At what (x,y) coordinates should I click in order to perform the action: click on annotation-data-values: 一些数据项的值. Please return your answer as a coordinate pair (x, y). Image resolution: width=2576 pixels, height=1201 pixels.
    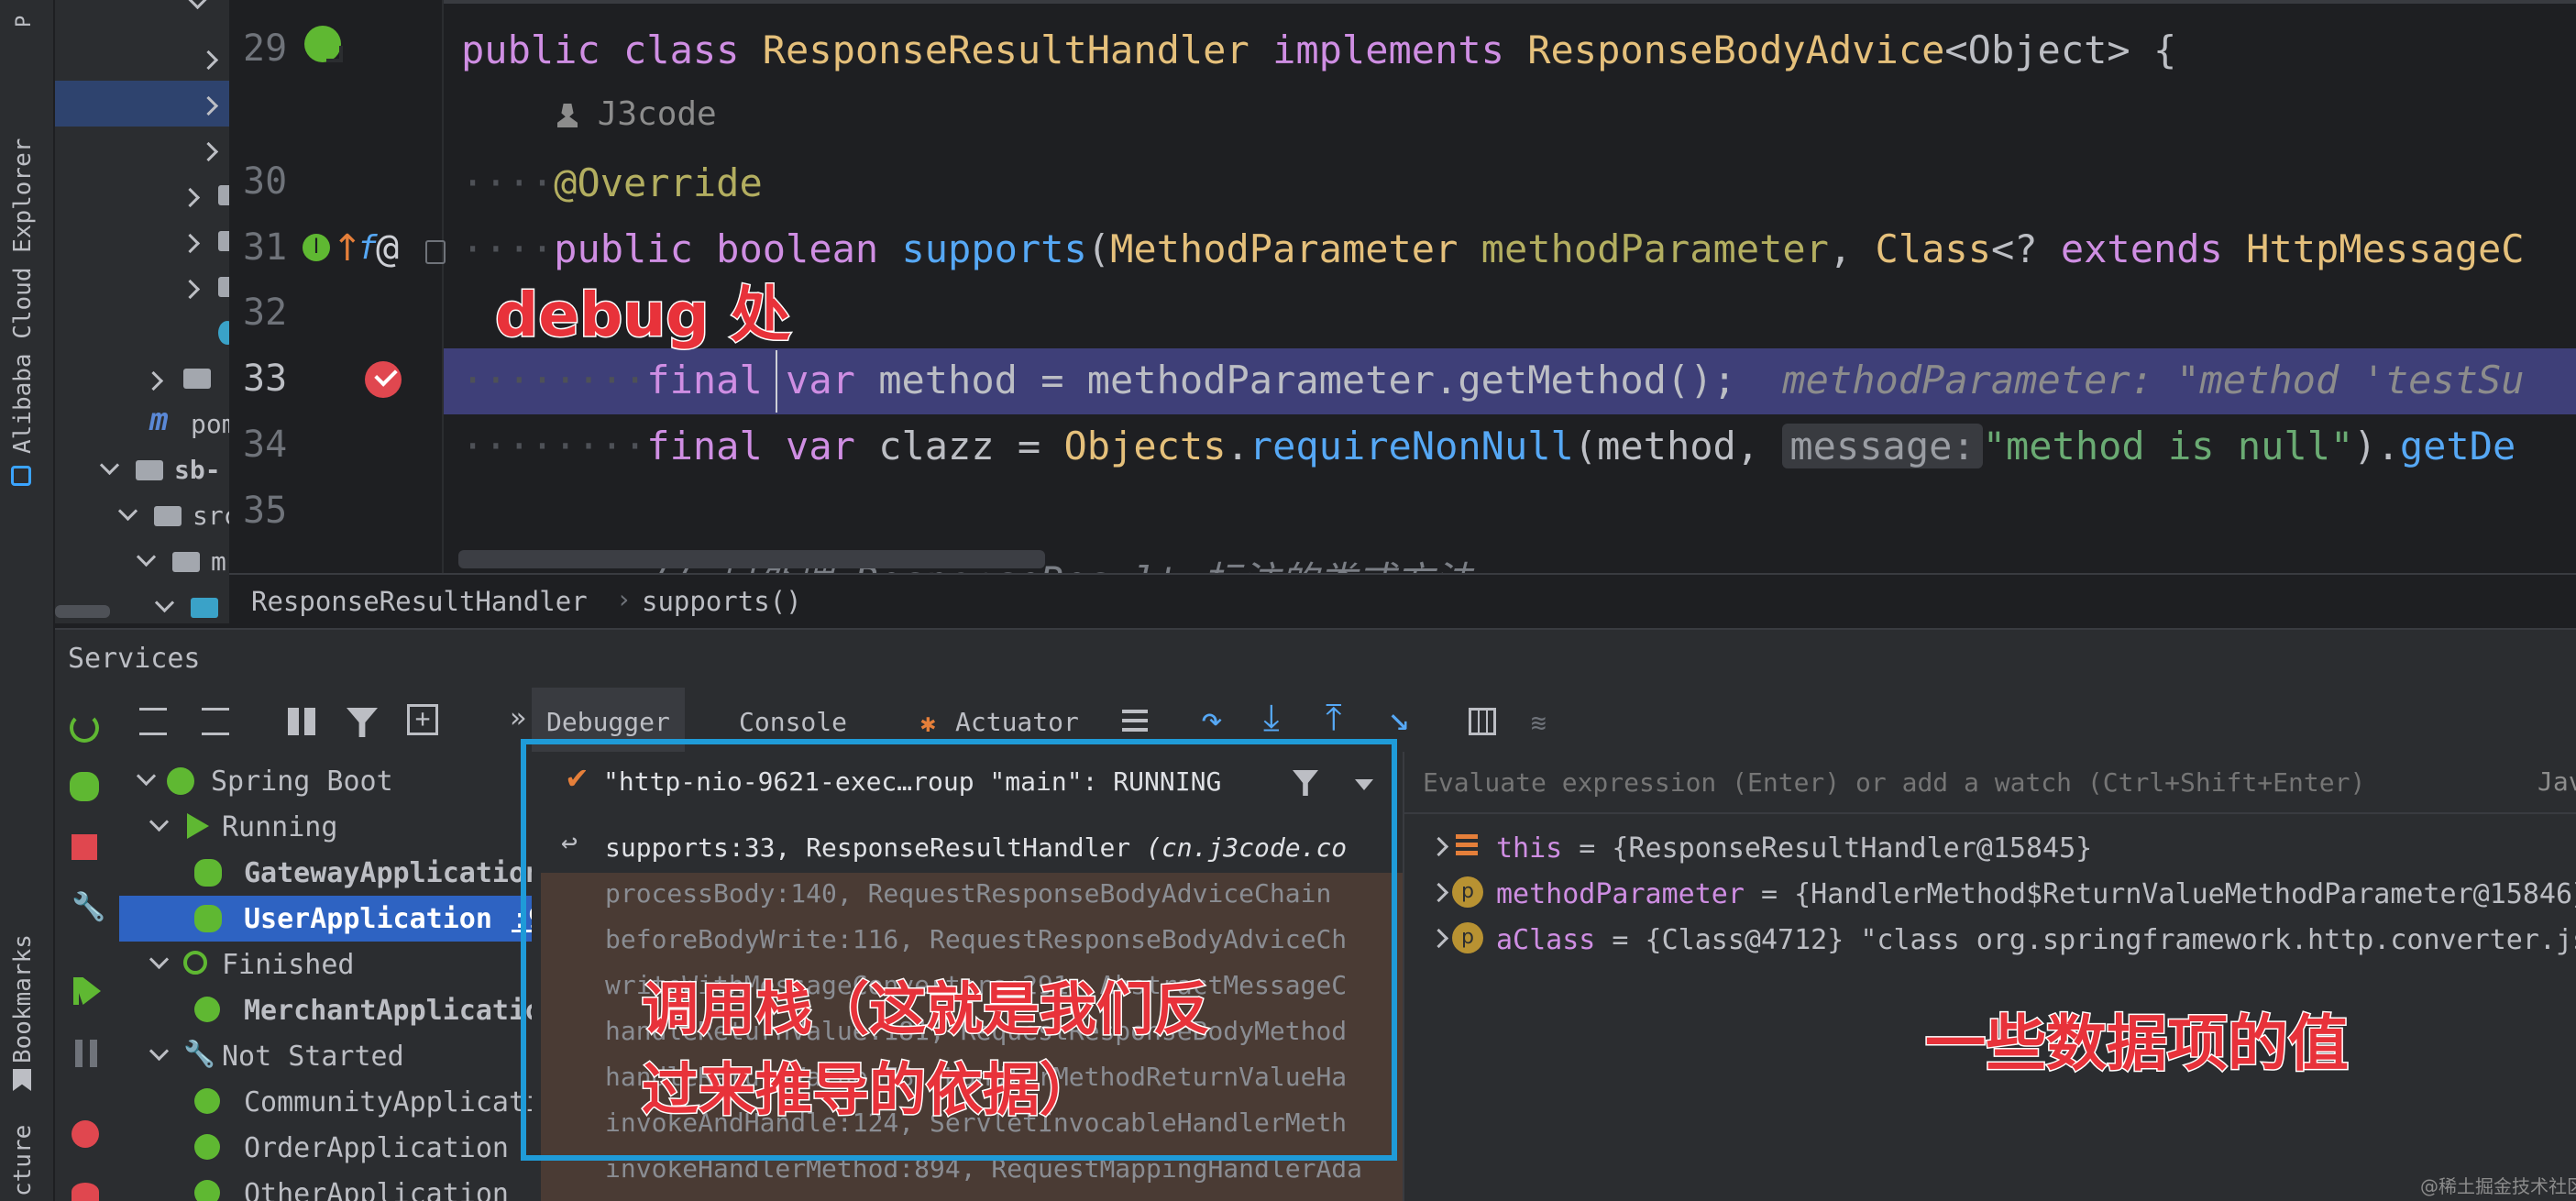
    Looking at the image, I should click on (2137, 1044).